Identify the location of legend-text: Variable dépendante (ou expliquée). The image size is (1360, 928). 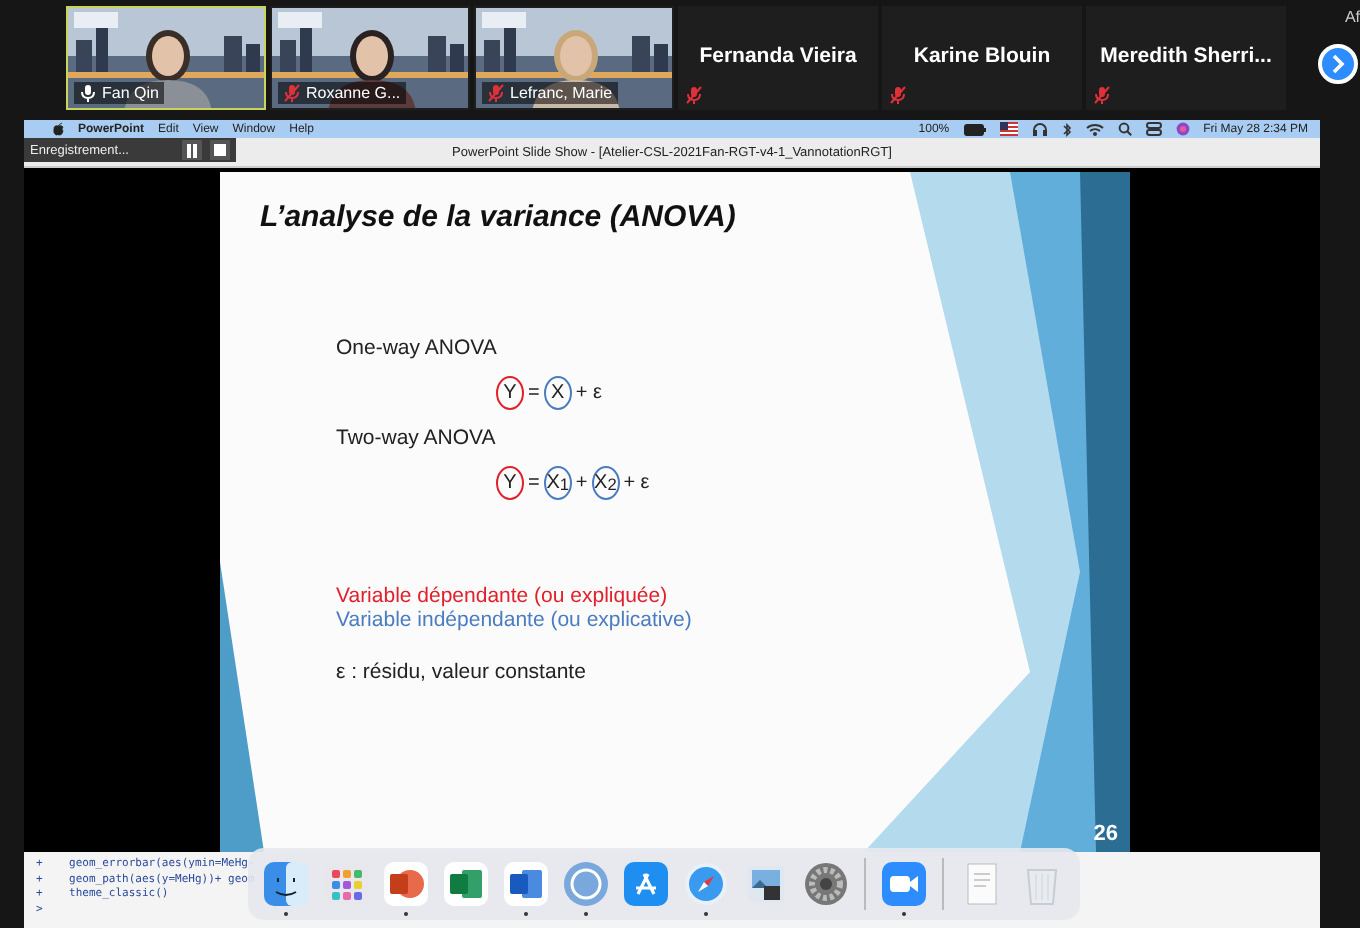
(502, 596).